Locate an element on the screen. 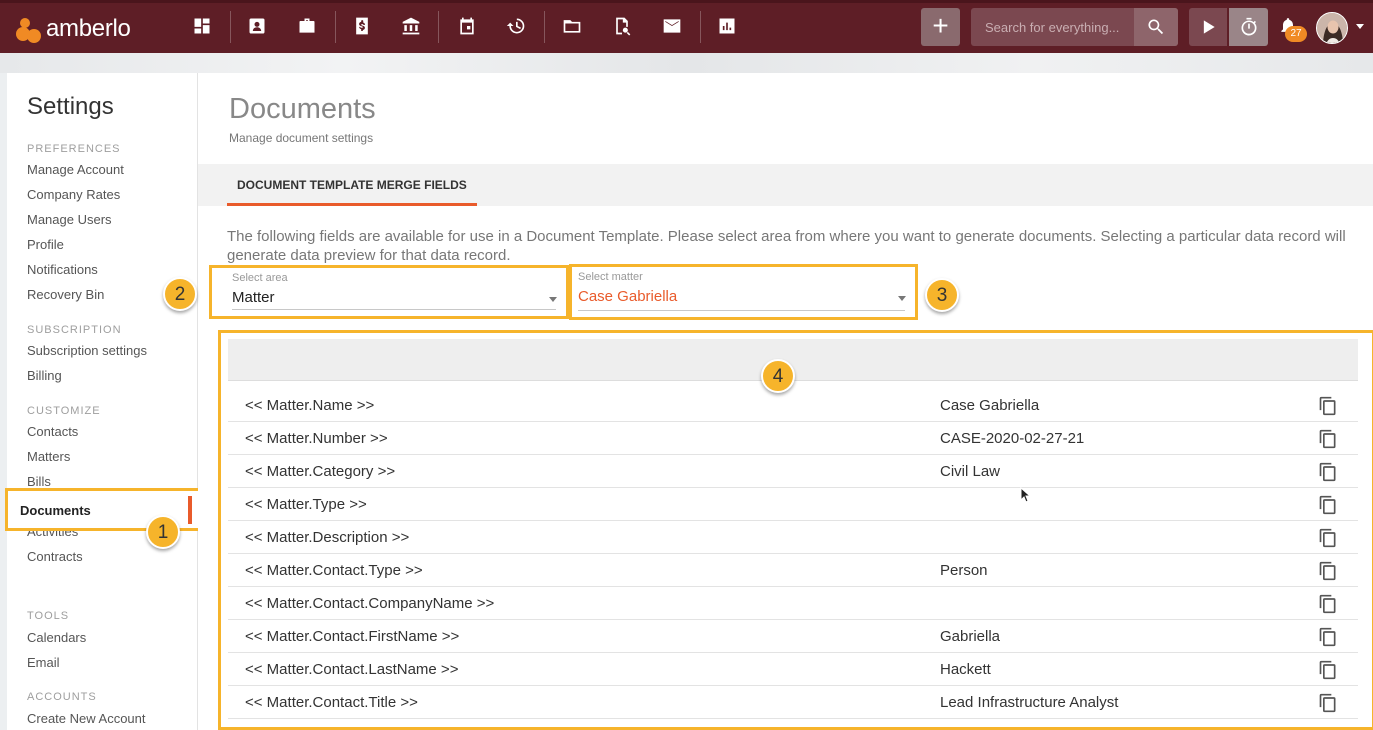 Image resolution: width=1373 pixels, height=730 pixels. user-avatar is located at coordinates (1332, 28).